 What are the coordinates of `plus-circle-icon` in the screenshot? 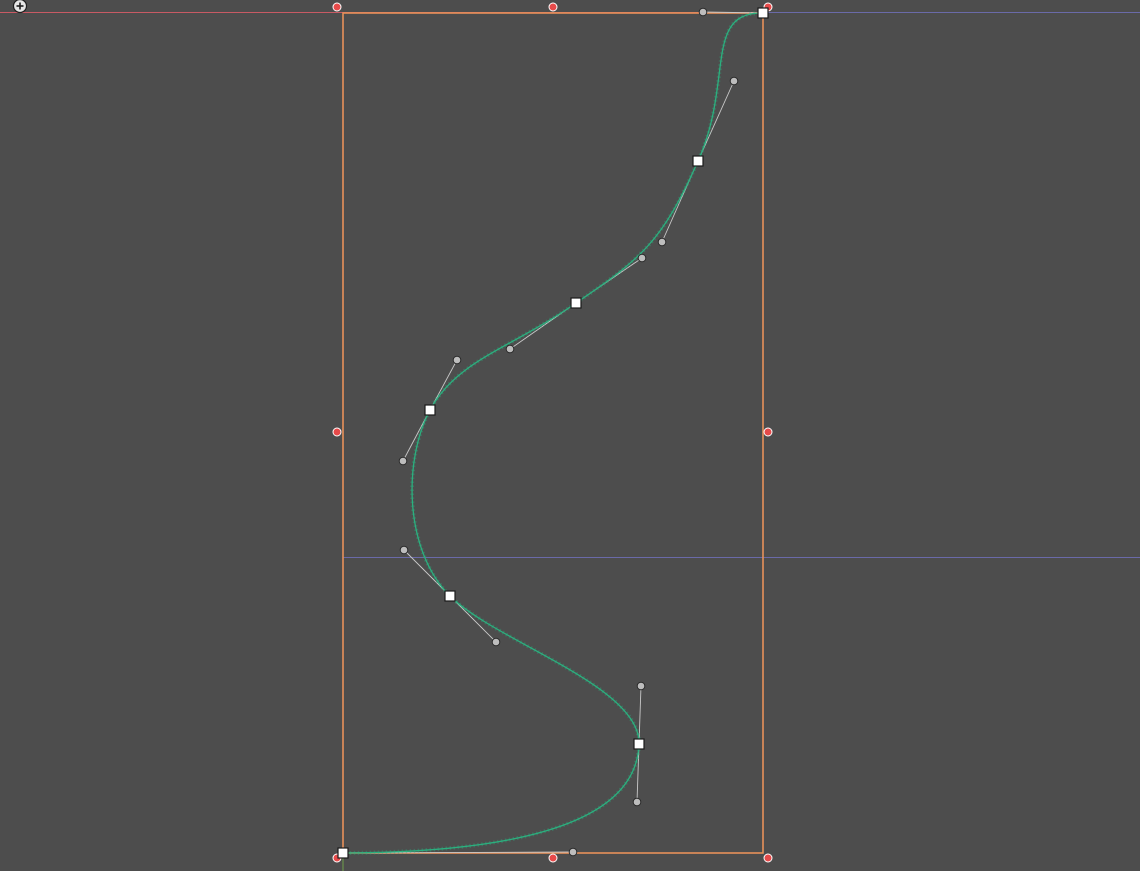 It's located at (20, 7).